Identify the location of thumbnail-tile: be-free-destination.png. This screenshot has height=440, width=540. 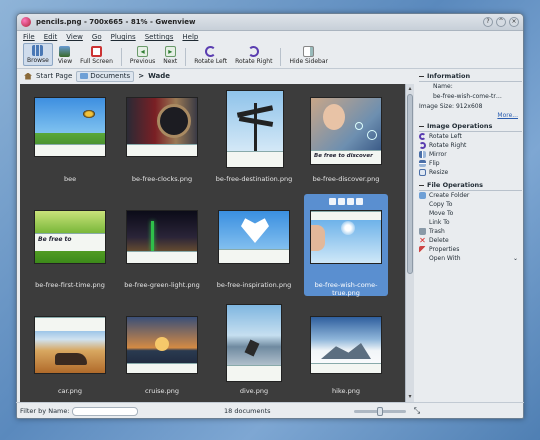
(254, 139).